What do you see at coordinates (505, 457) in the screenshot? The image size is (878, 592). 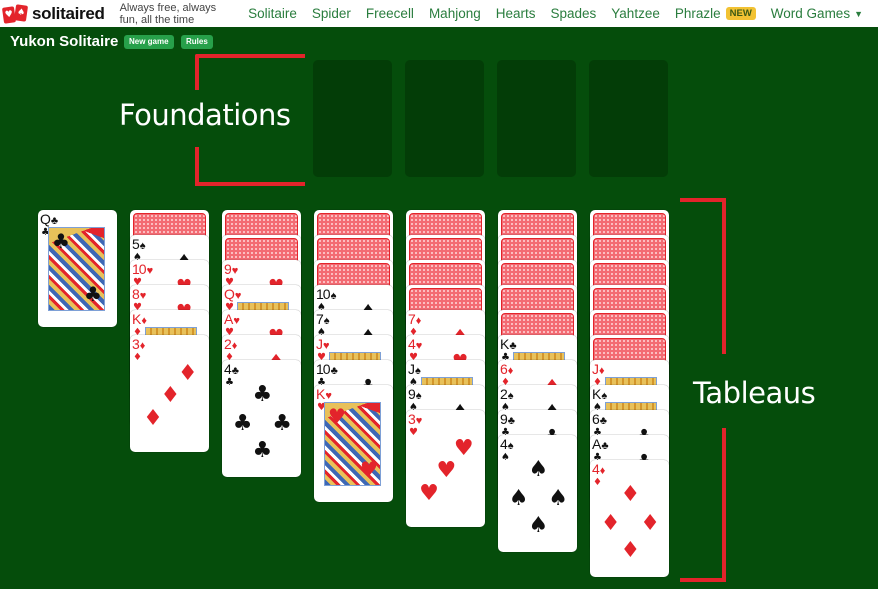 I see `card-corner-suit-icon: ♠` at bounding box center [505, 457].